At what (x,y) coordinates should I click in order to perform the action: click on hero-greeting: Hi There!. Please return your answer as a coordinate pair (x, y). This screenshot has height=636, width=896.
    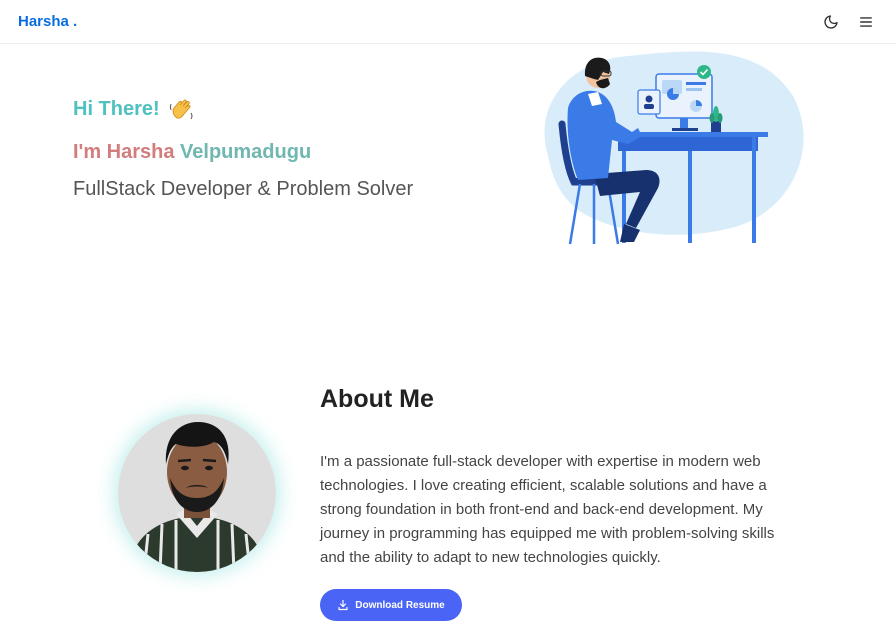
    Looking at the image, I should click on (134, 109).